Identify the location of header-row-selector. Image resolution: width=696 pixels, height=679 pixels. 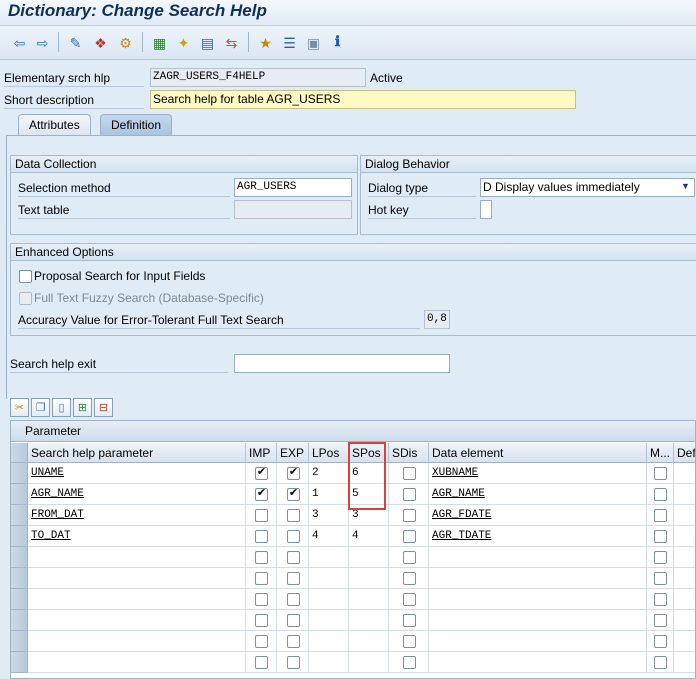
(19, 453).